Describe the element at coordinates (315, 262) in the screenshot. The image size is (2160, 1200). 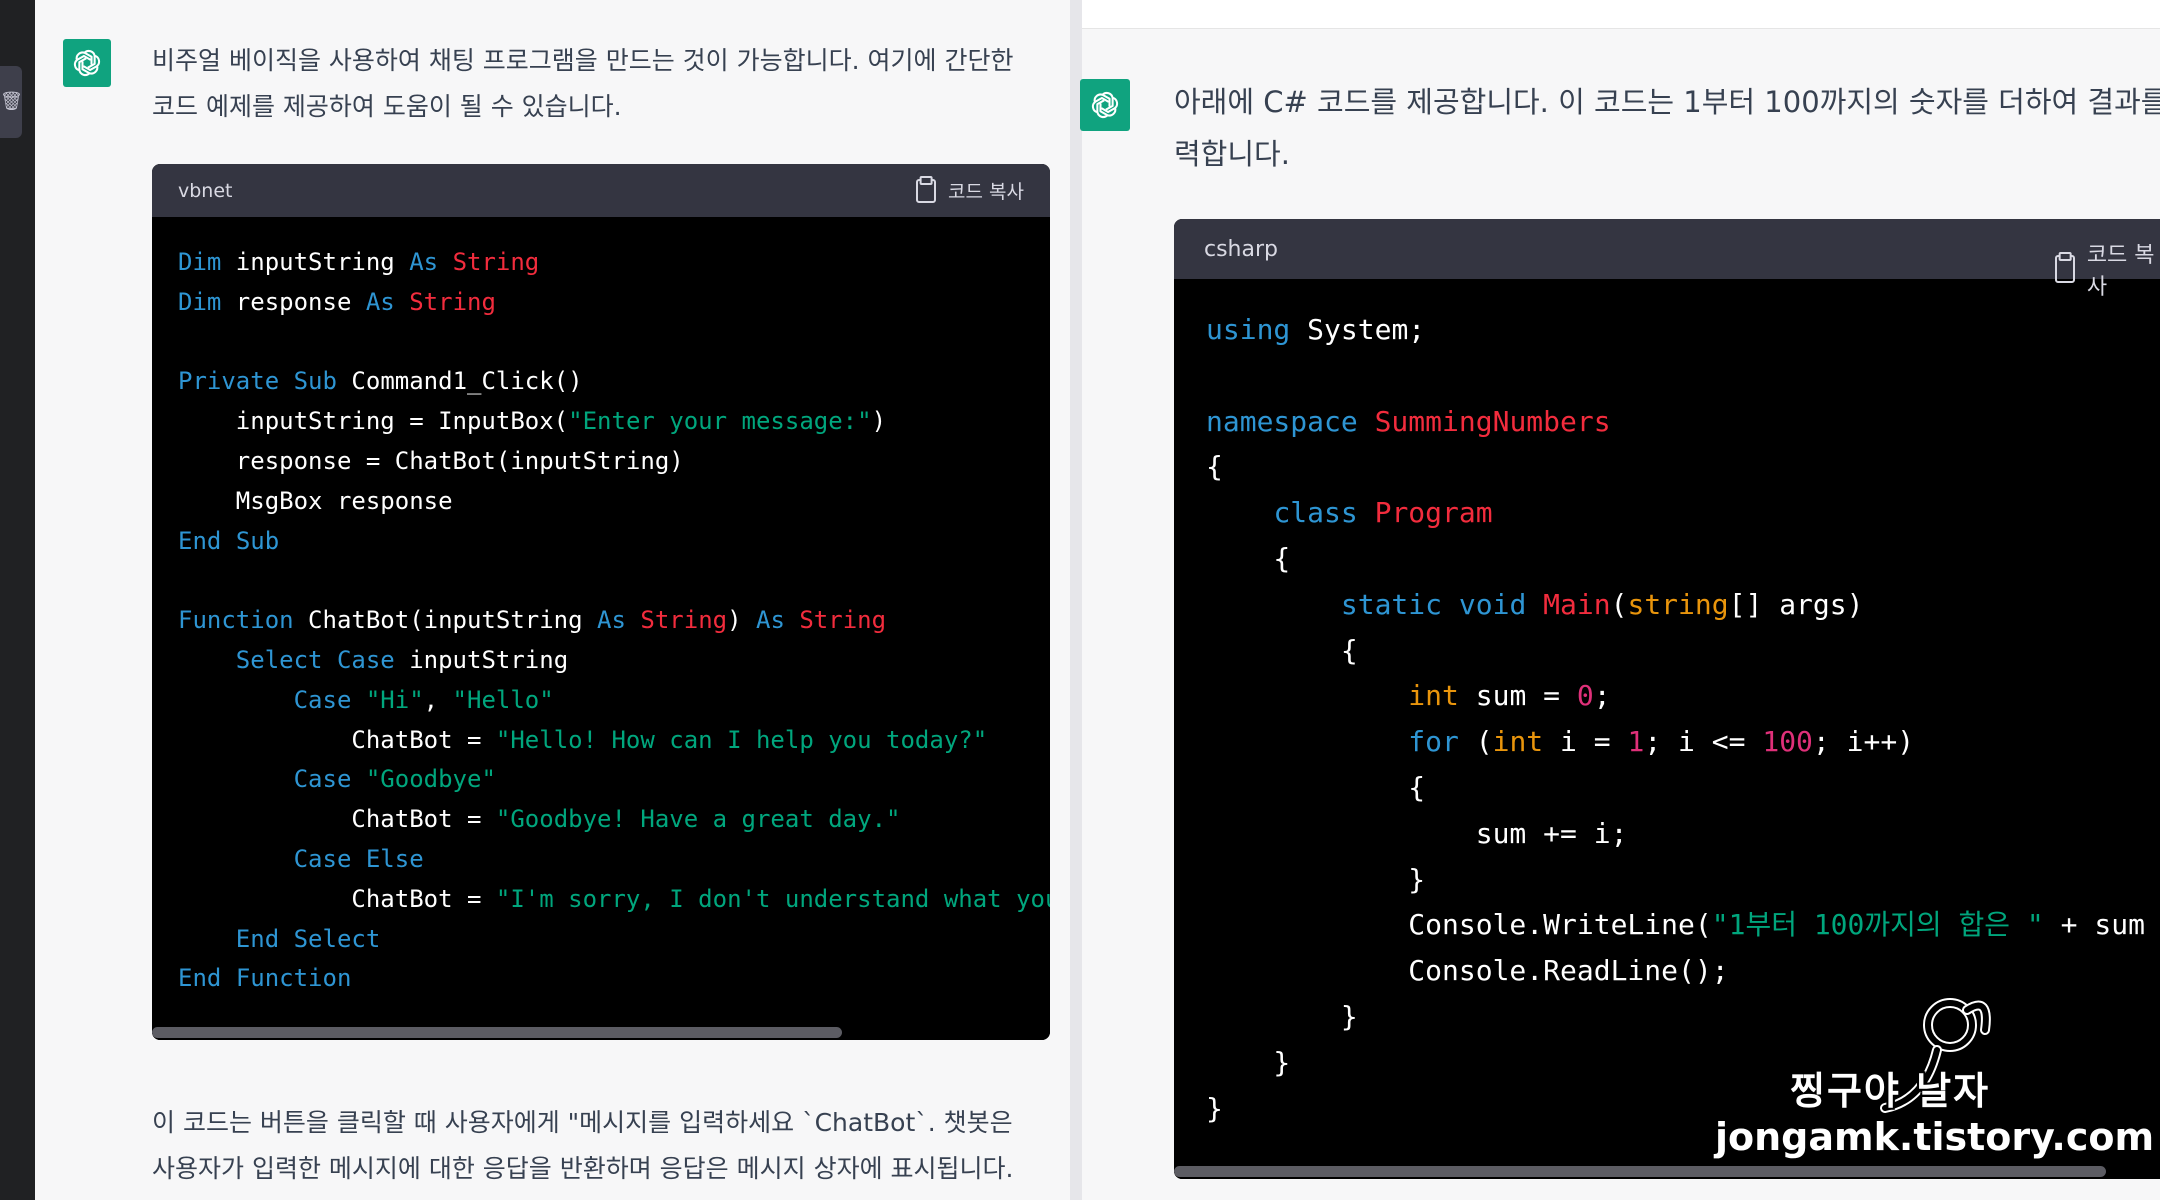
I see `code-token: inputString` at that location.